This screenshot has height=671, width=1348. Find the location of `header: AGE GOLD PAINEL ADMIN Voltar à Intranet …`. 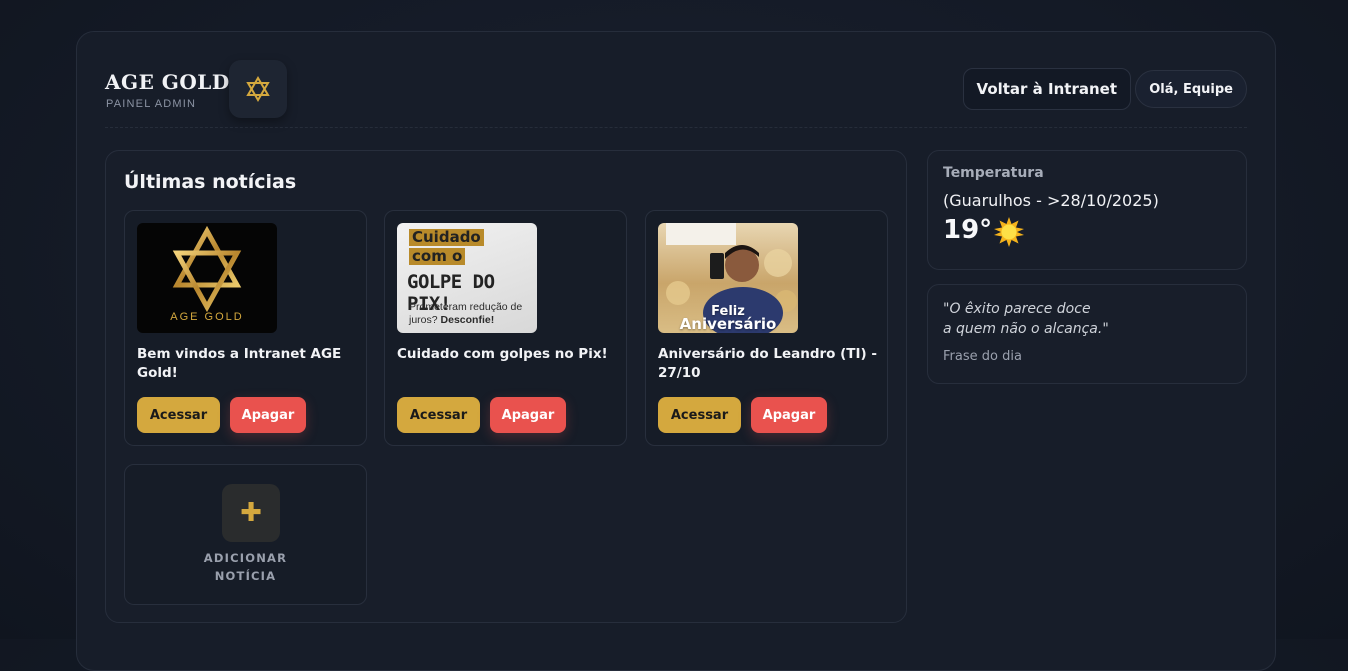

header: AGE GOLD PAINEL ADMIN Voltar à Intranet … is located at coordinates (676, 94).